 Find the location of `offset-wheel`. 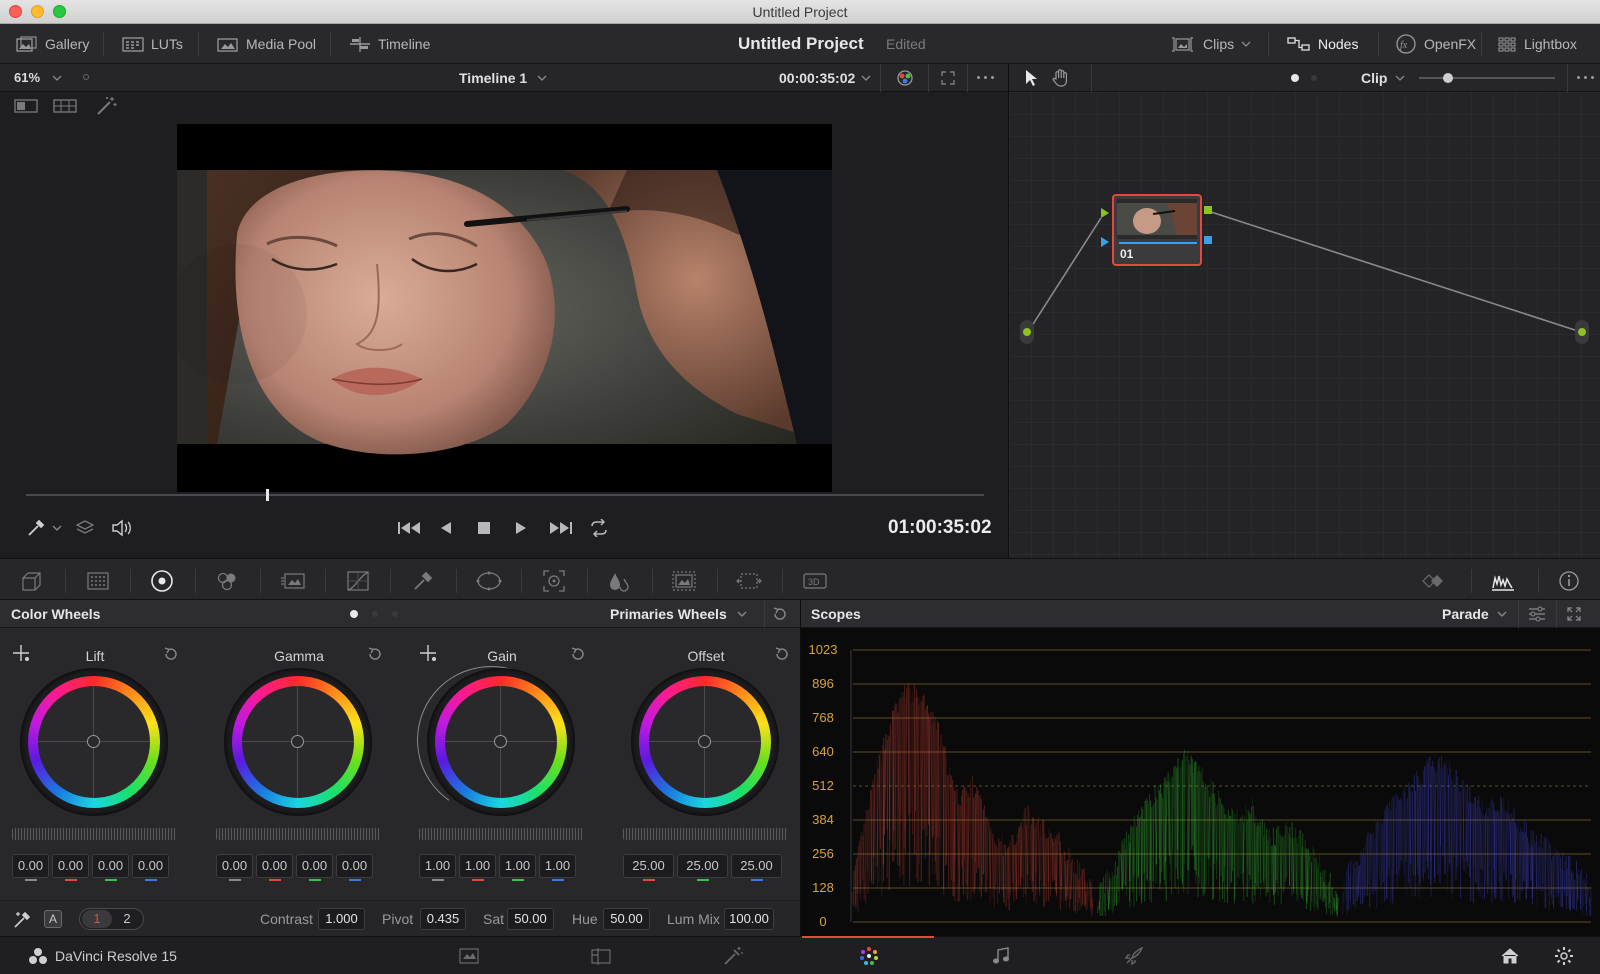

offset-wheel is located at coordinates (705, 742).